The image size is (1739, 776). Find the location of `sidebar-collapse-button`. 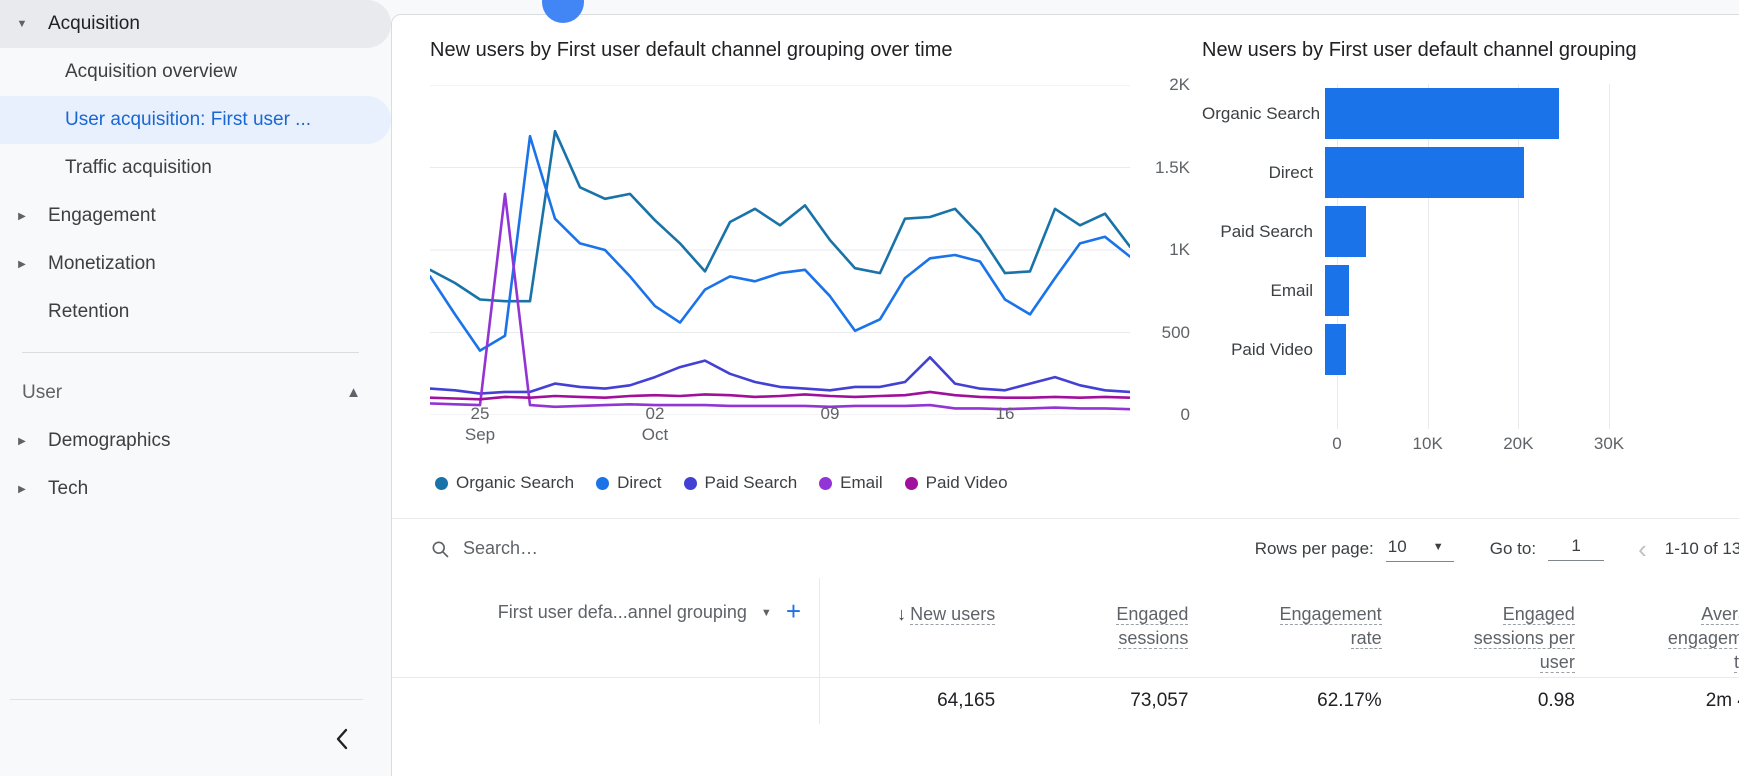

sidebar-collapse-button is located at coordinates (342, 739).